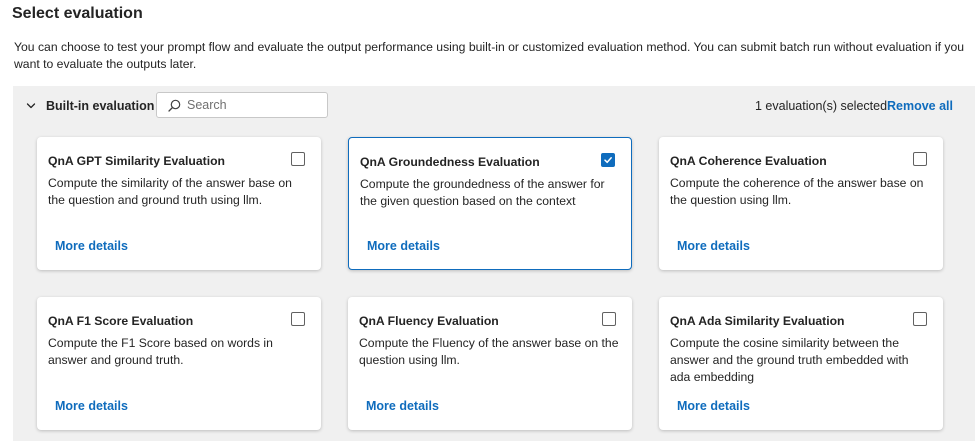 The height and width of the screenshot is (441, 975). I want to click on card-title: QnA Groundedness Evaluation, so click(450, 162).